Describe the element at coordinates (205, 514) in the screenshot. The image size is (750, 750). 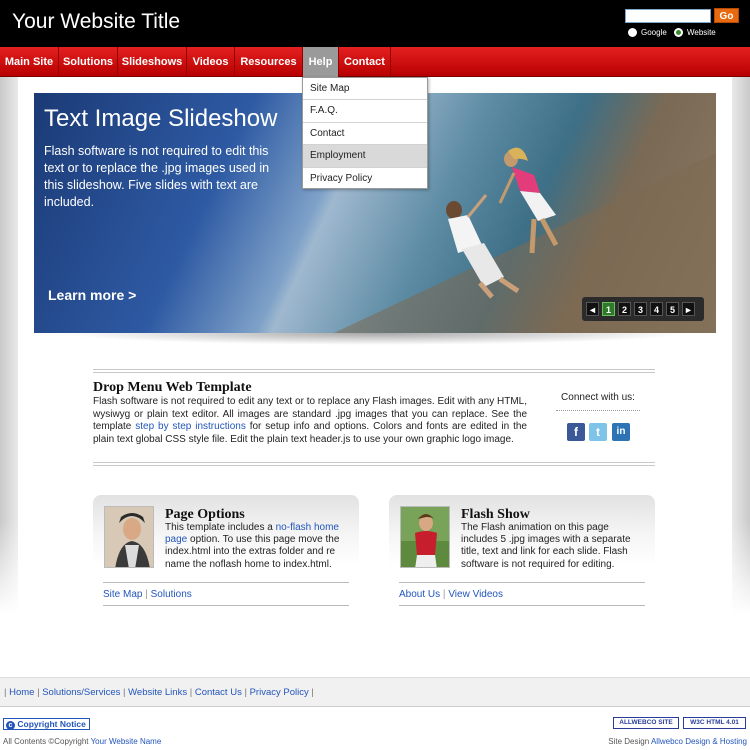
I see `page-options-title: Page Options` at that location.